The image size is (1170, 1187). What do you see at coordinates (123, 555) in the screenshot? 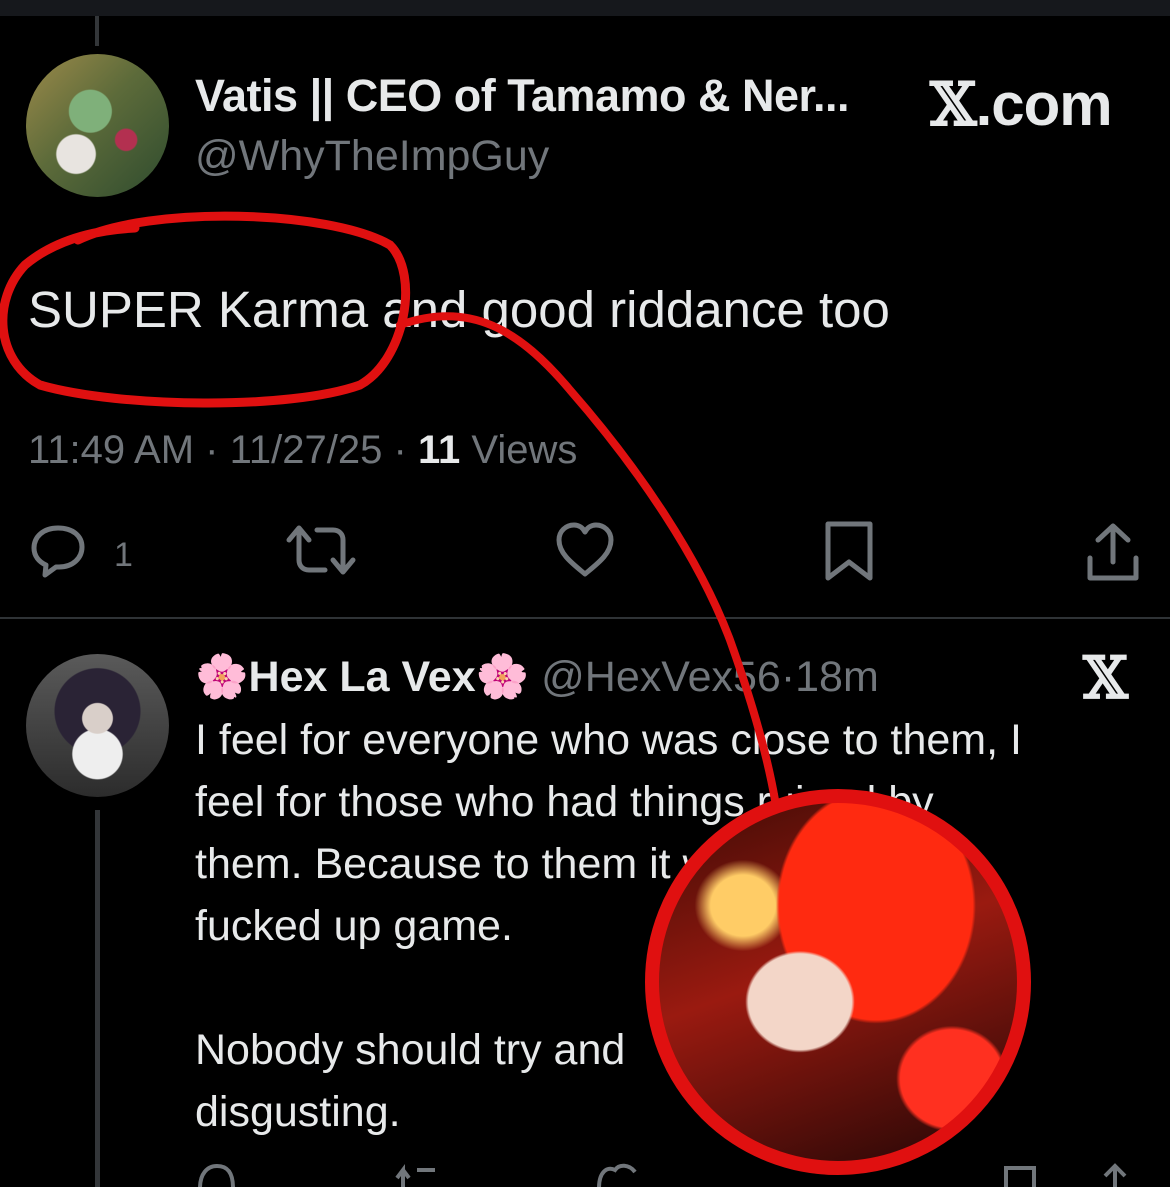
I see `reply-count: 1` at bounding box center [123, 555].